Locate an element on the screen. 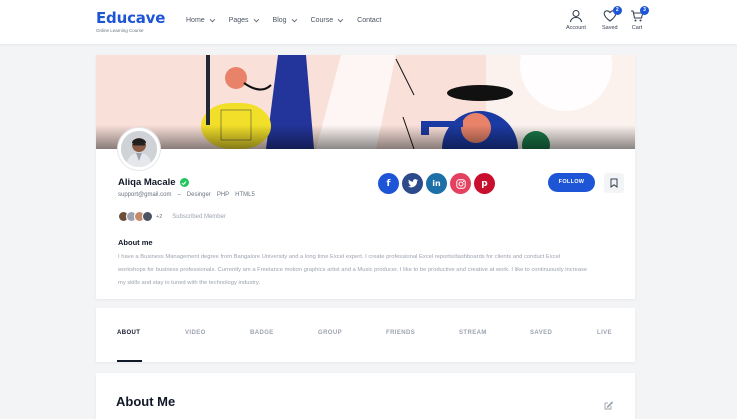 This screenshot has height=419, width=737. facebook-button: f is located at coordinates (388, 183).